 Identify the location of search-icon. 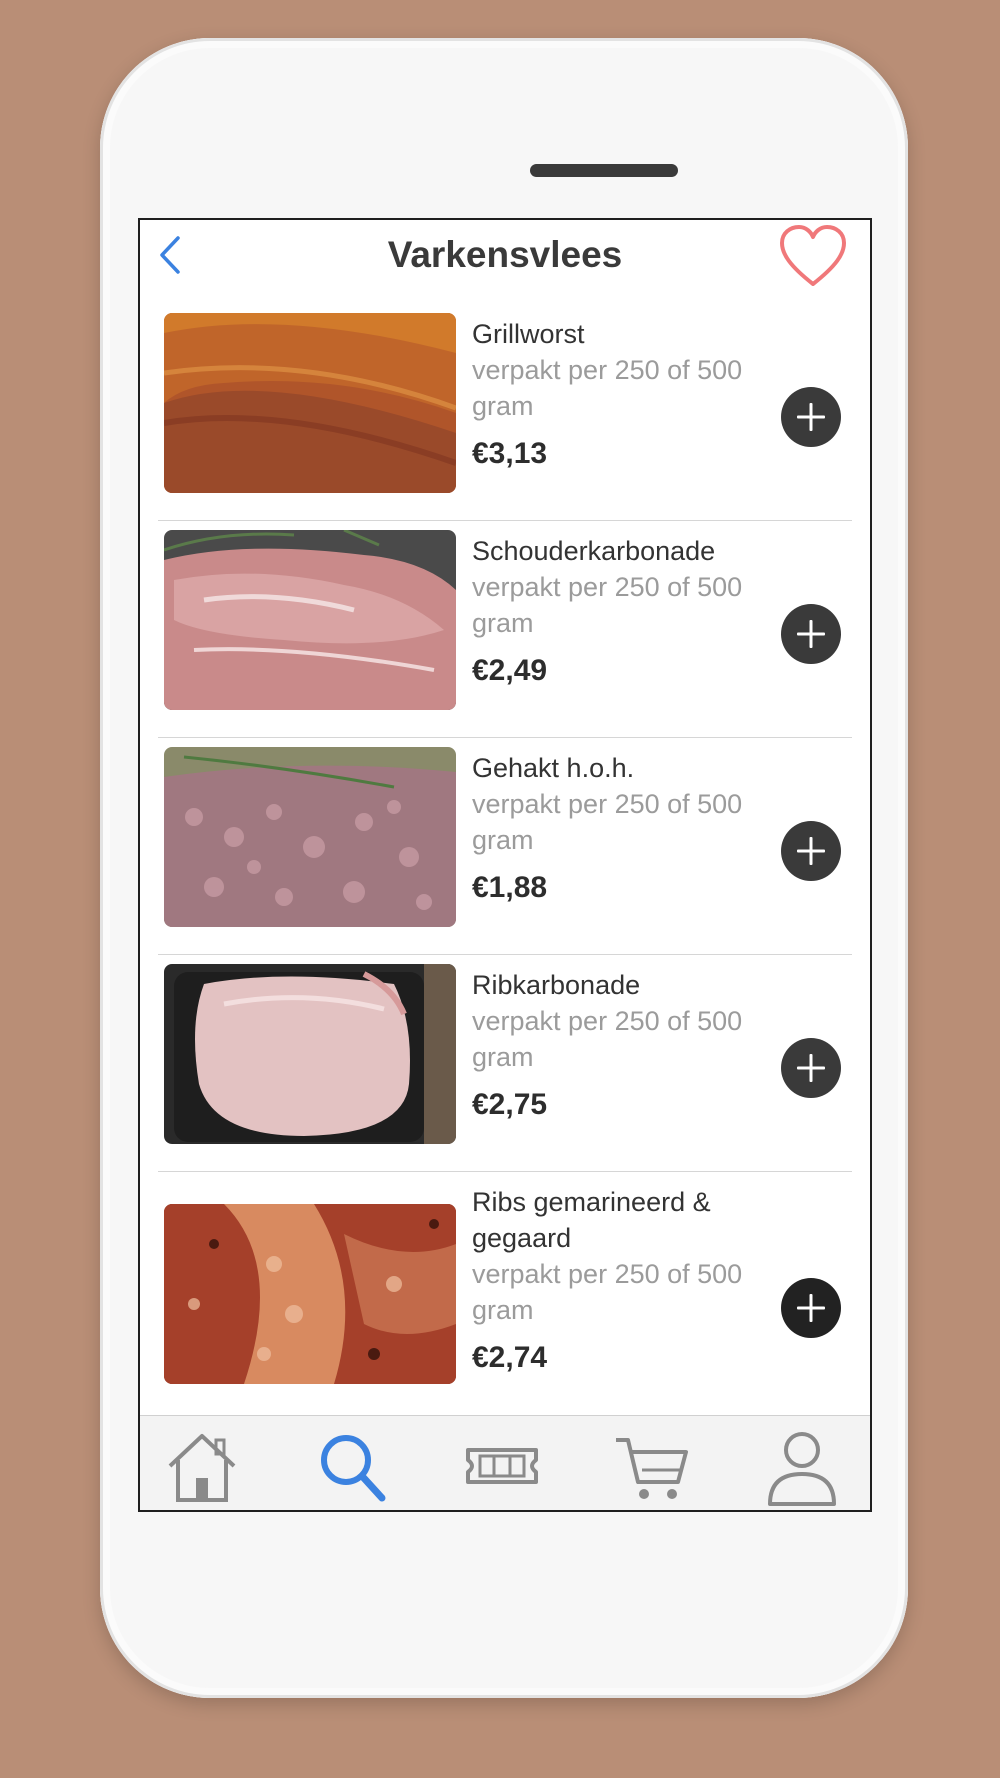
(353, 1468).